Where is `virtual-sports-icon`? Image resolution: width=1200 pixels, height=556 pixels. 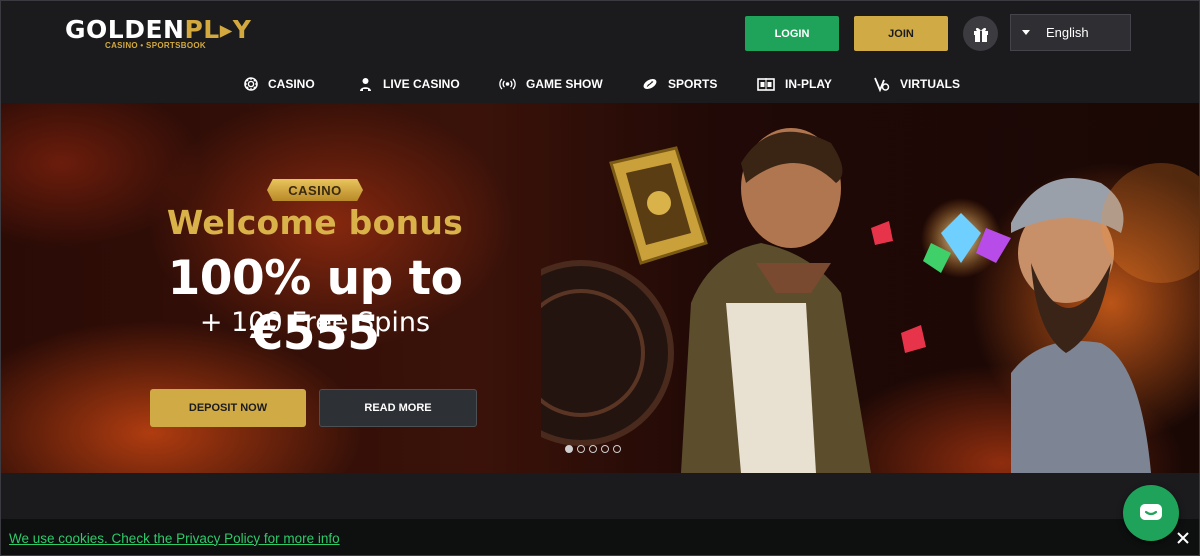 virtual-sports-icon is located at coordinates (882, 84).